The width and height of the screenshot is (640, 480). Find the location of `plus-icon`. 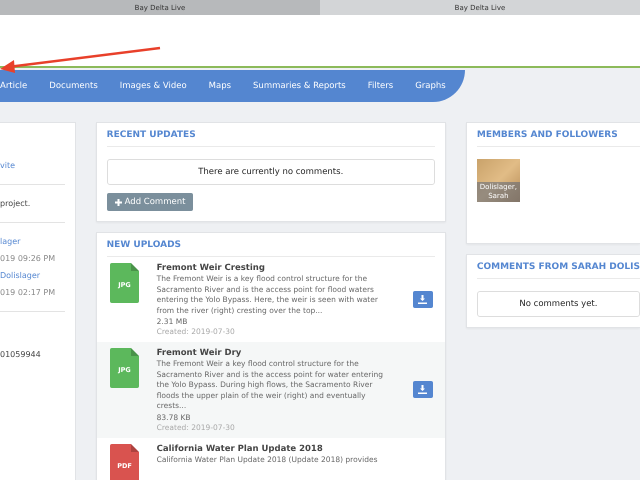

plus-icon is located at coordinates (118, 202).